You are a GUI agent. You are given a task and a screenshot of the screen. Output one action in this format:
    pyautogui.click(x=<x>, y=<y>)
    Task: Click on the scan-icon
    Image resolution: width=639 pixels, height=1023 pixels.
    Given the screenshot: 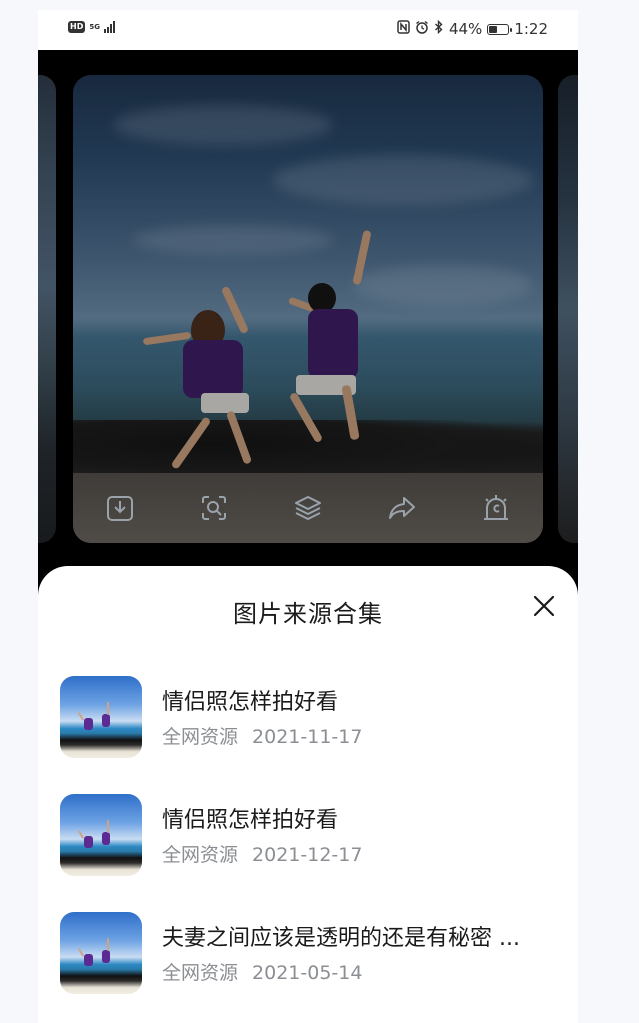 What is the action you would take?
    pyautogui.click(x=214, y=508)
    